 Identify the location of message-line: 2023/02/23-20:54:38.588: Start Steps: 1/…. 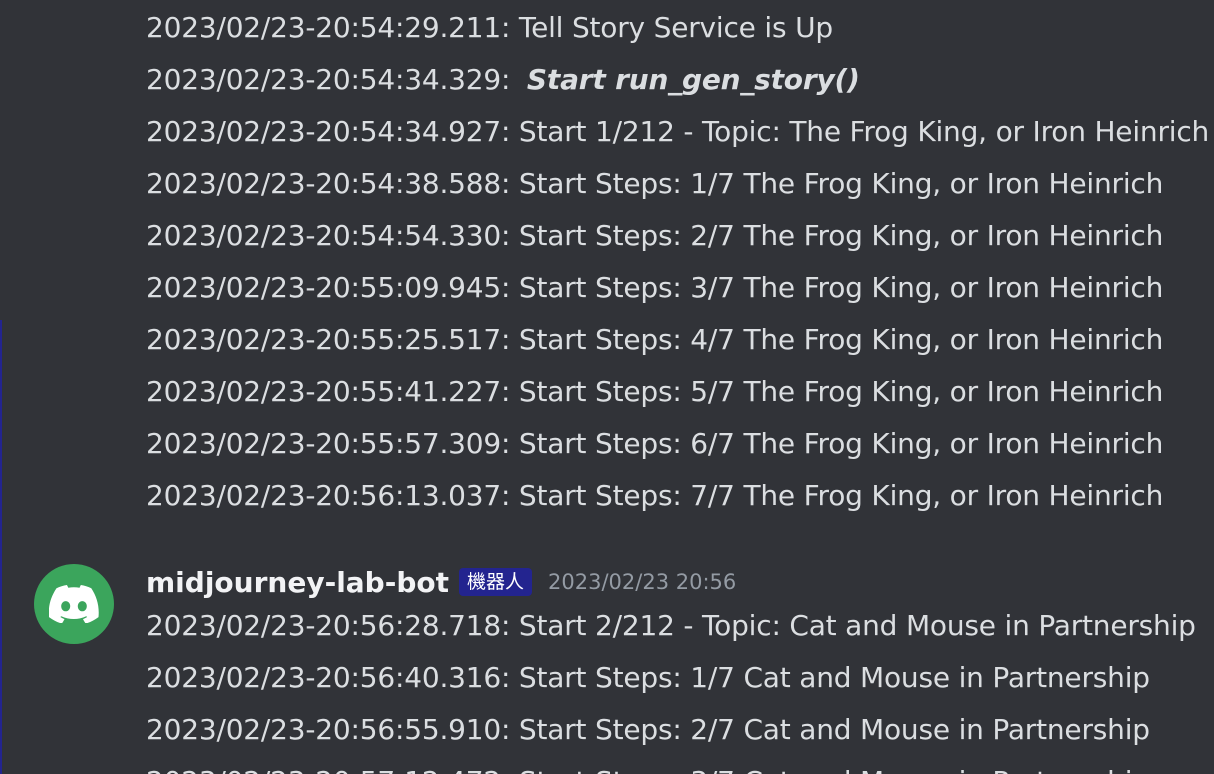
(654, 184).